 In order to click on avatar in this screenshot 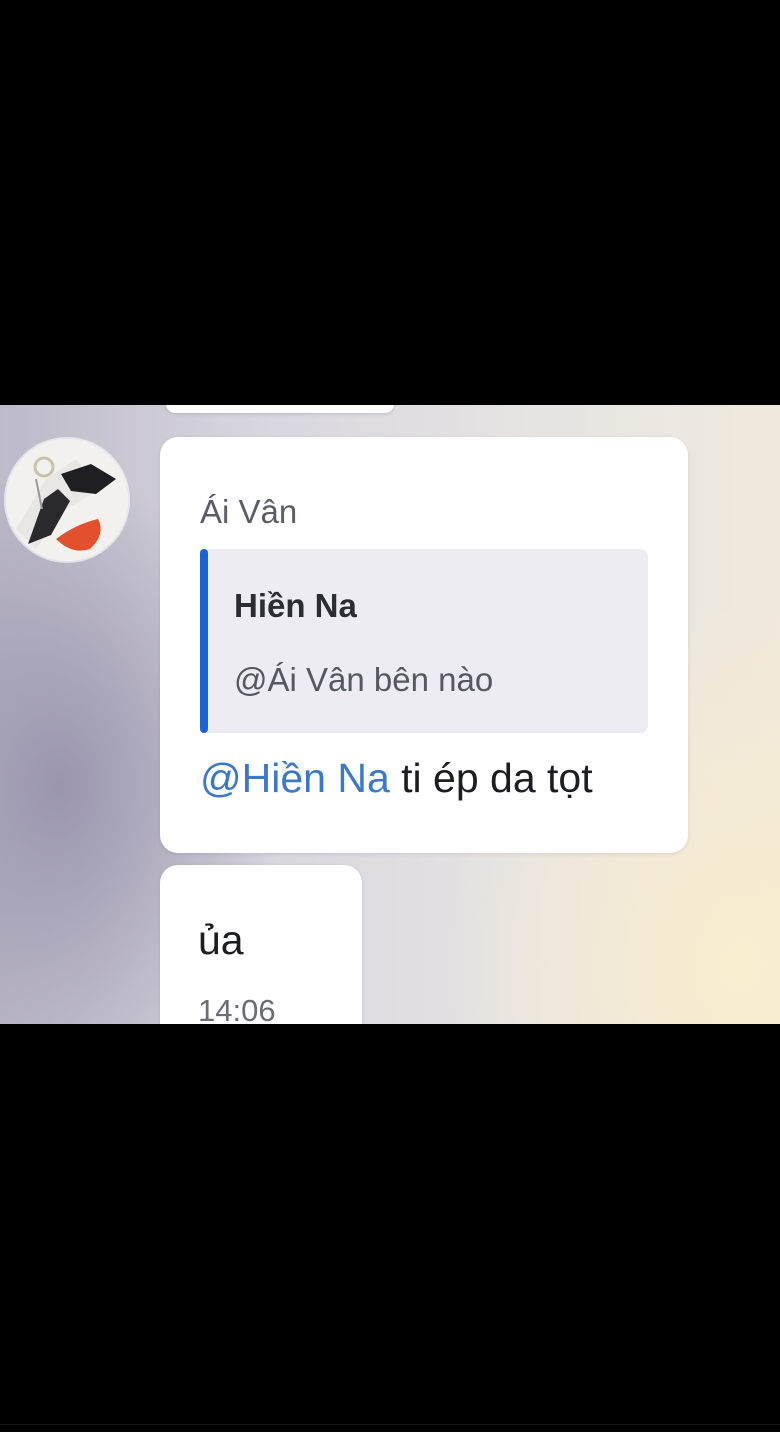, I will do `click(67, 500)`.